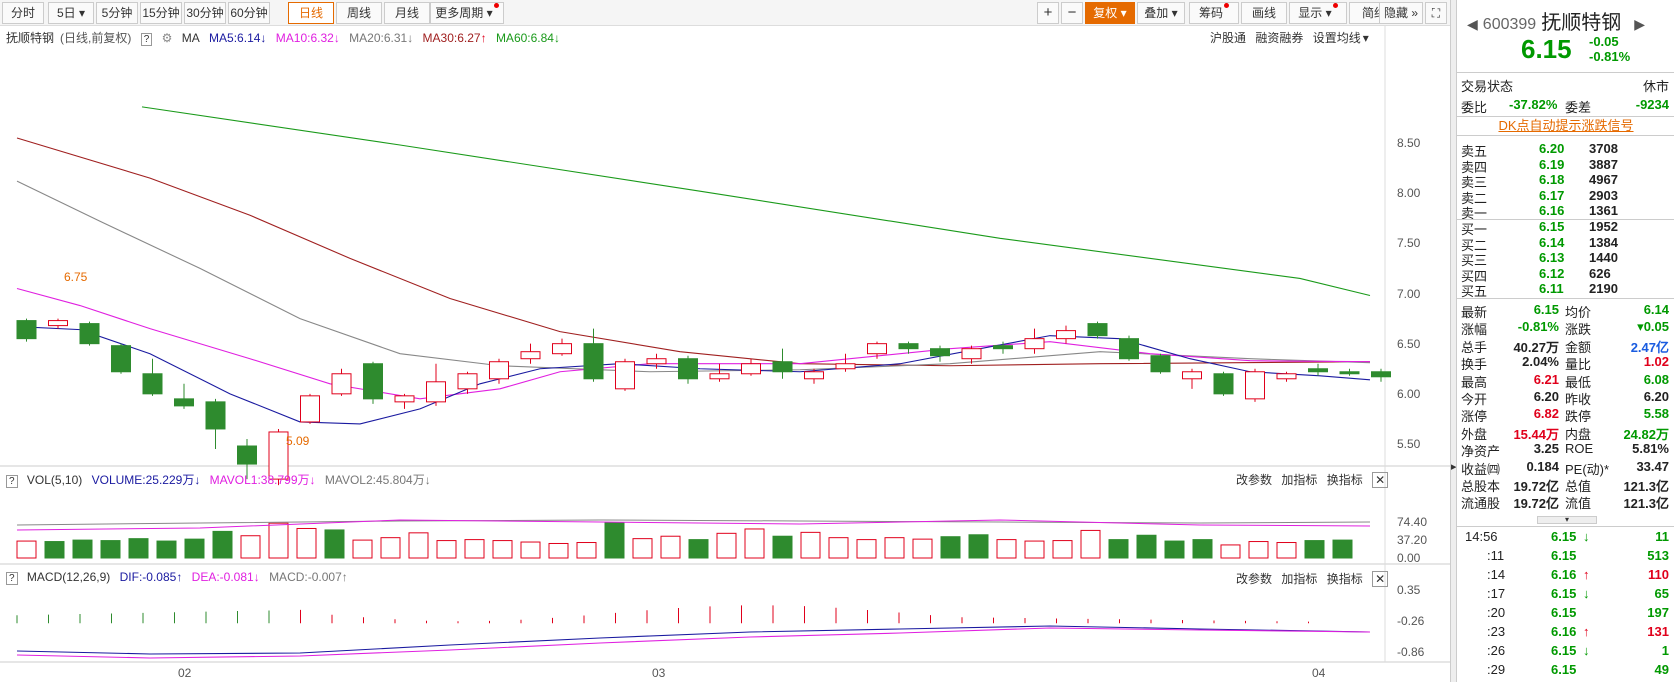 The width and height of the screenshot is (1674, 682). I want to click on macd-tick: -0.86, so click(1411, 652).